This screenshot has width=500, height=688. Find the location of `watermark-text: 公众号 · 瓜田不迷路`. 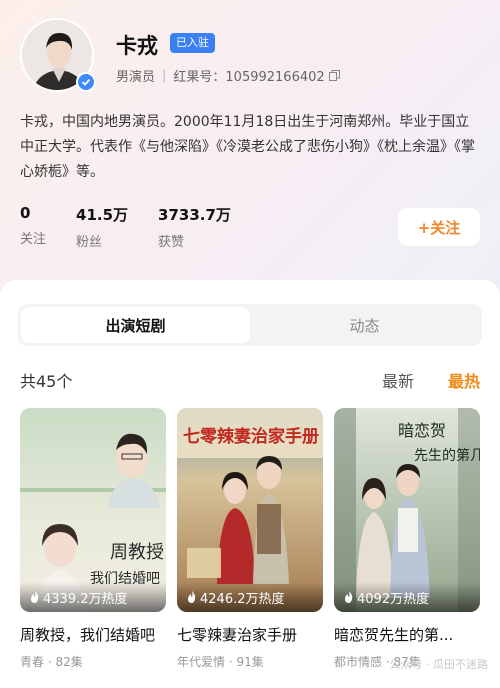

watermark-text: 公众号 · 瓜田不迷路 is located at coordinates (439, 664).